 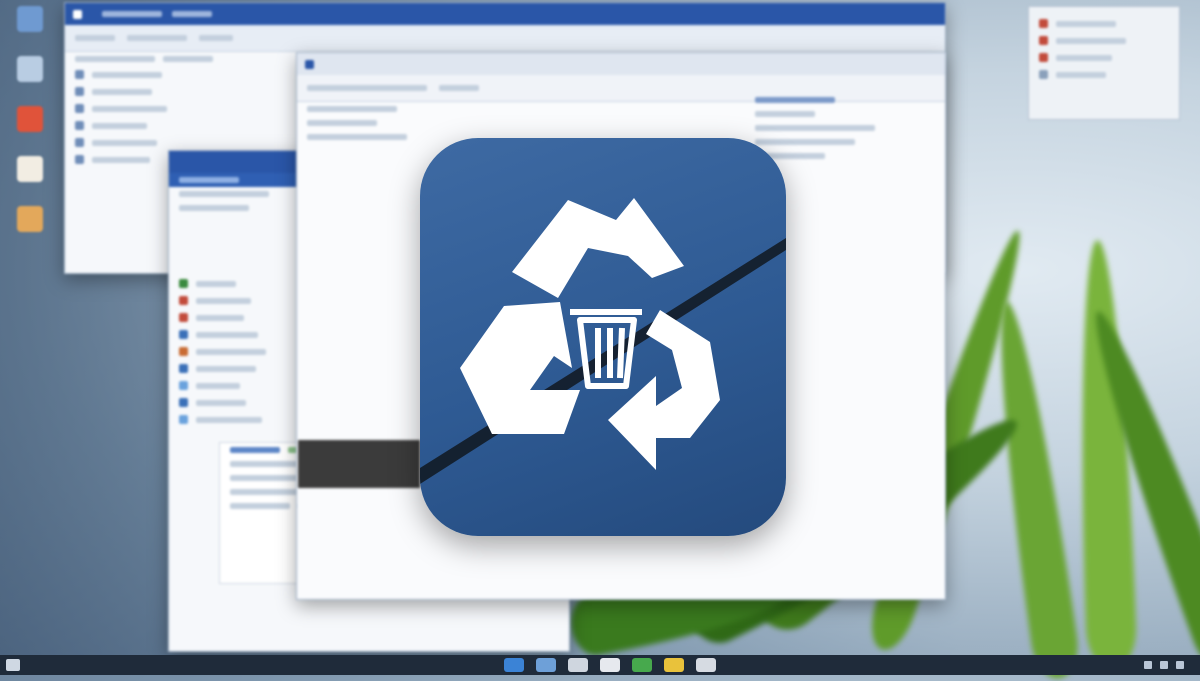 I want to click on system-tray, so click(x=1168, y=665).